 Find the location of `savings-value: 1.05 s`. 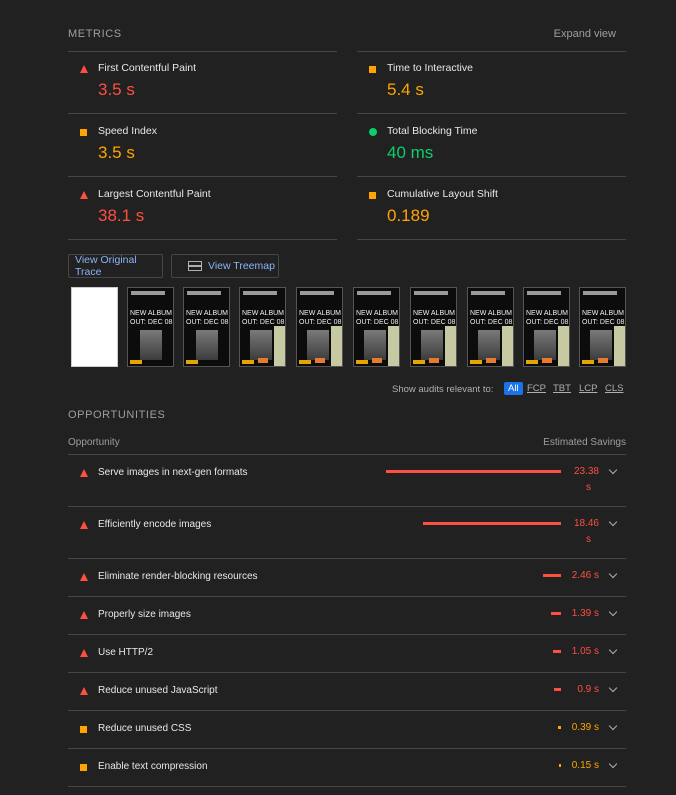

savings-value: 1.05 s is located at coordinates (582, 652).